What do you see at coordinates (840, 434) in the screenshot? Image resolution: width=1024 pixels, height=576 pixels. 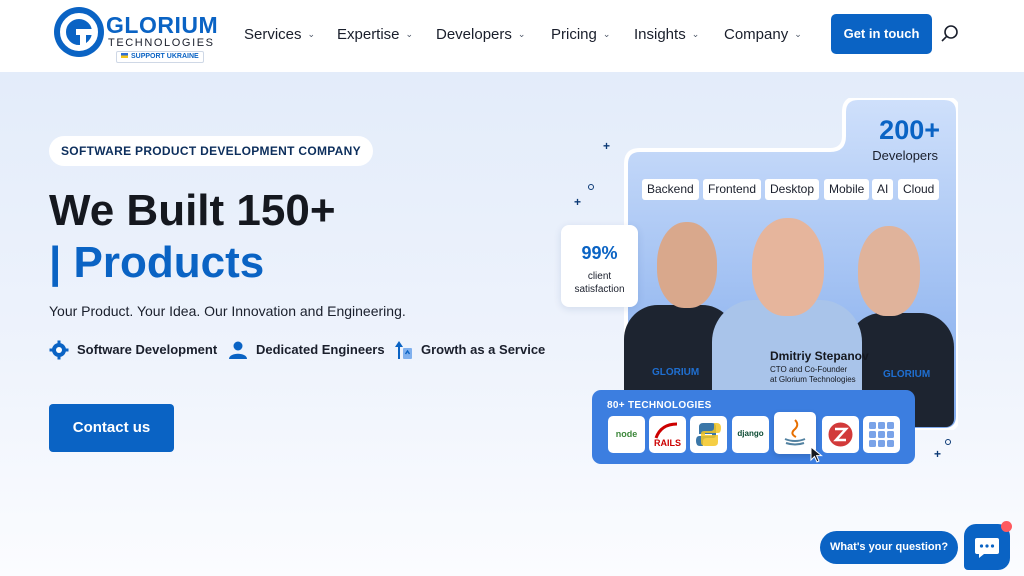 I see `scala-icon` at bounding box center [840, 434].